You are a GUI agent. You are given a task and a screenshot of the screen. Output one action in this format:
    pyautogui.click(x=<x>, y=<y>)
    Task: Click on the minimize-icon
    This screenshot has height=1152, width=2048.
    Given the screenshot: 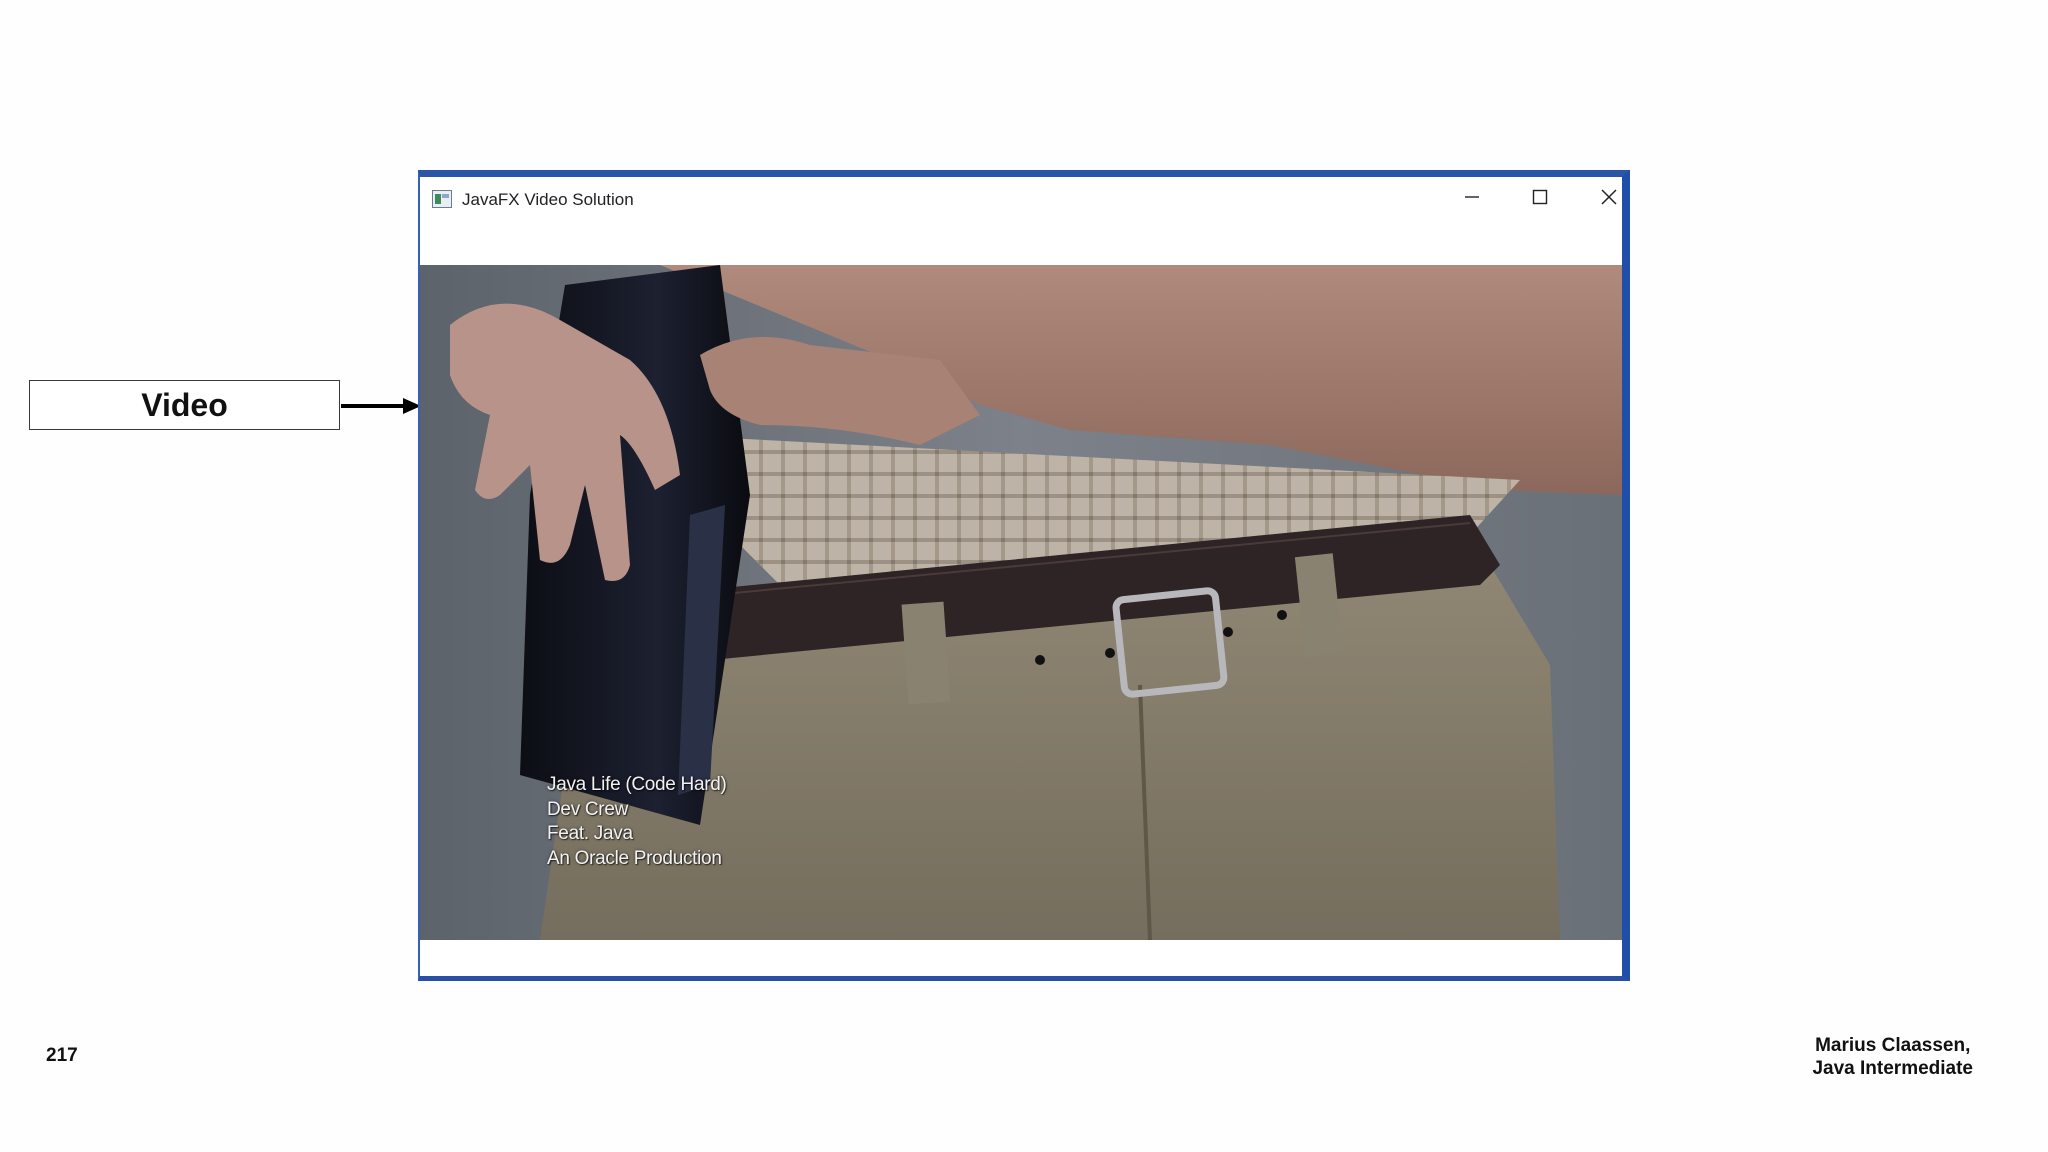 What is the action you would take?
    pyautogui.click(x=1472, y=197)
    